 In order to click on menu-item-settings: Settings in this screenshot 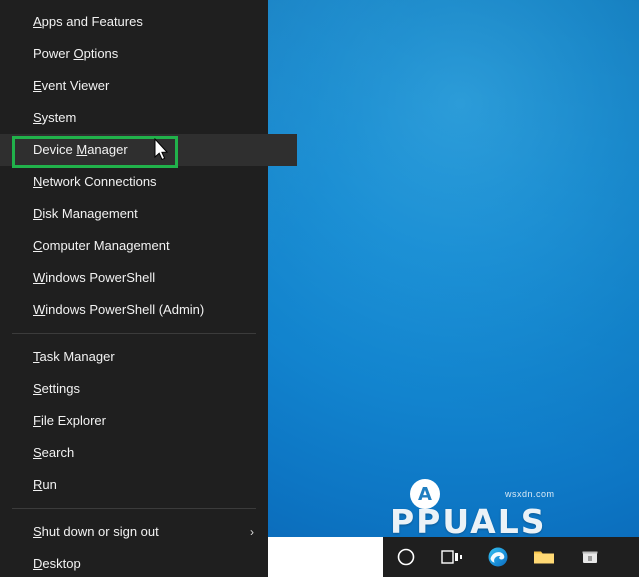, I will do `click(134, 389)`.